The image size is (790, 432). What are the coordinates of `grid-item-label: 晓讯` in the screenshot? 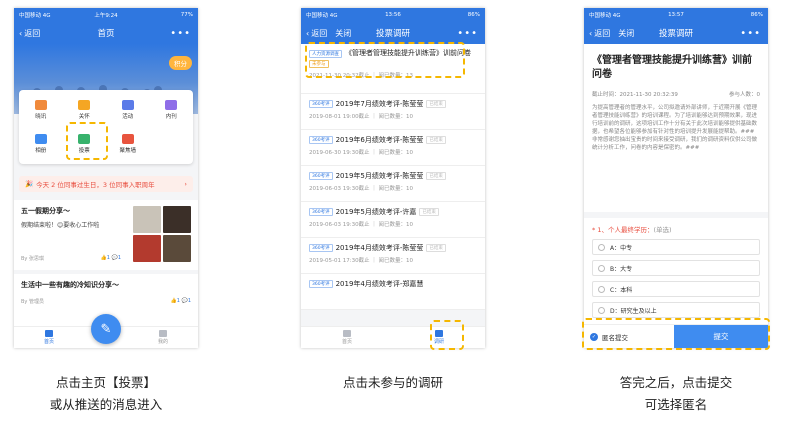 It's located at (41, 117).